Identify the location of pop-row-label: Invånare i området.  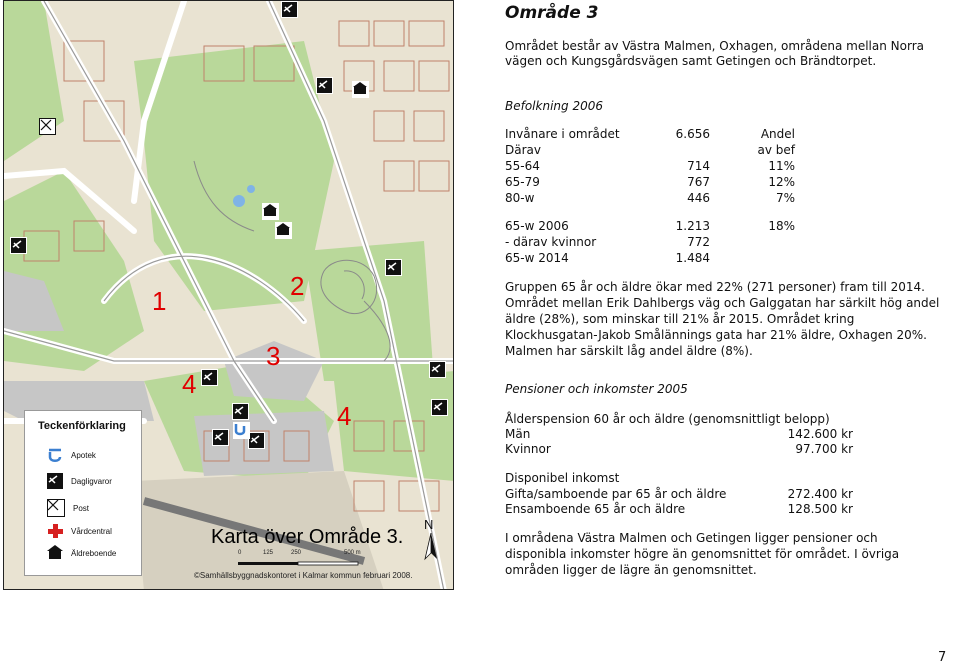
(562, 134).